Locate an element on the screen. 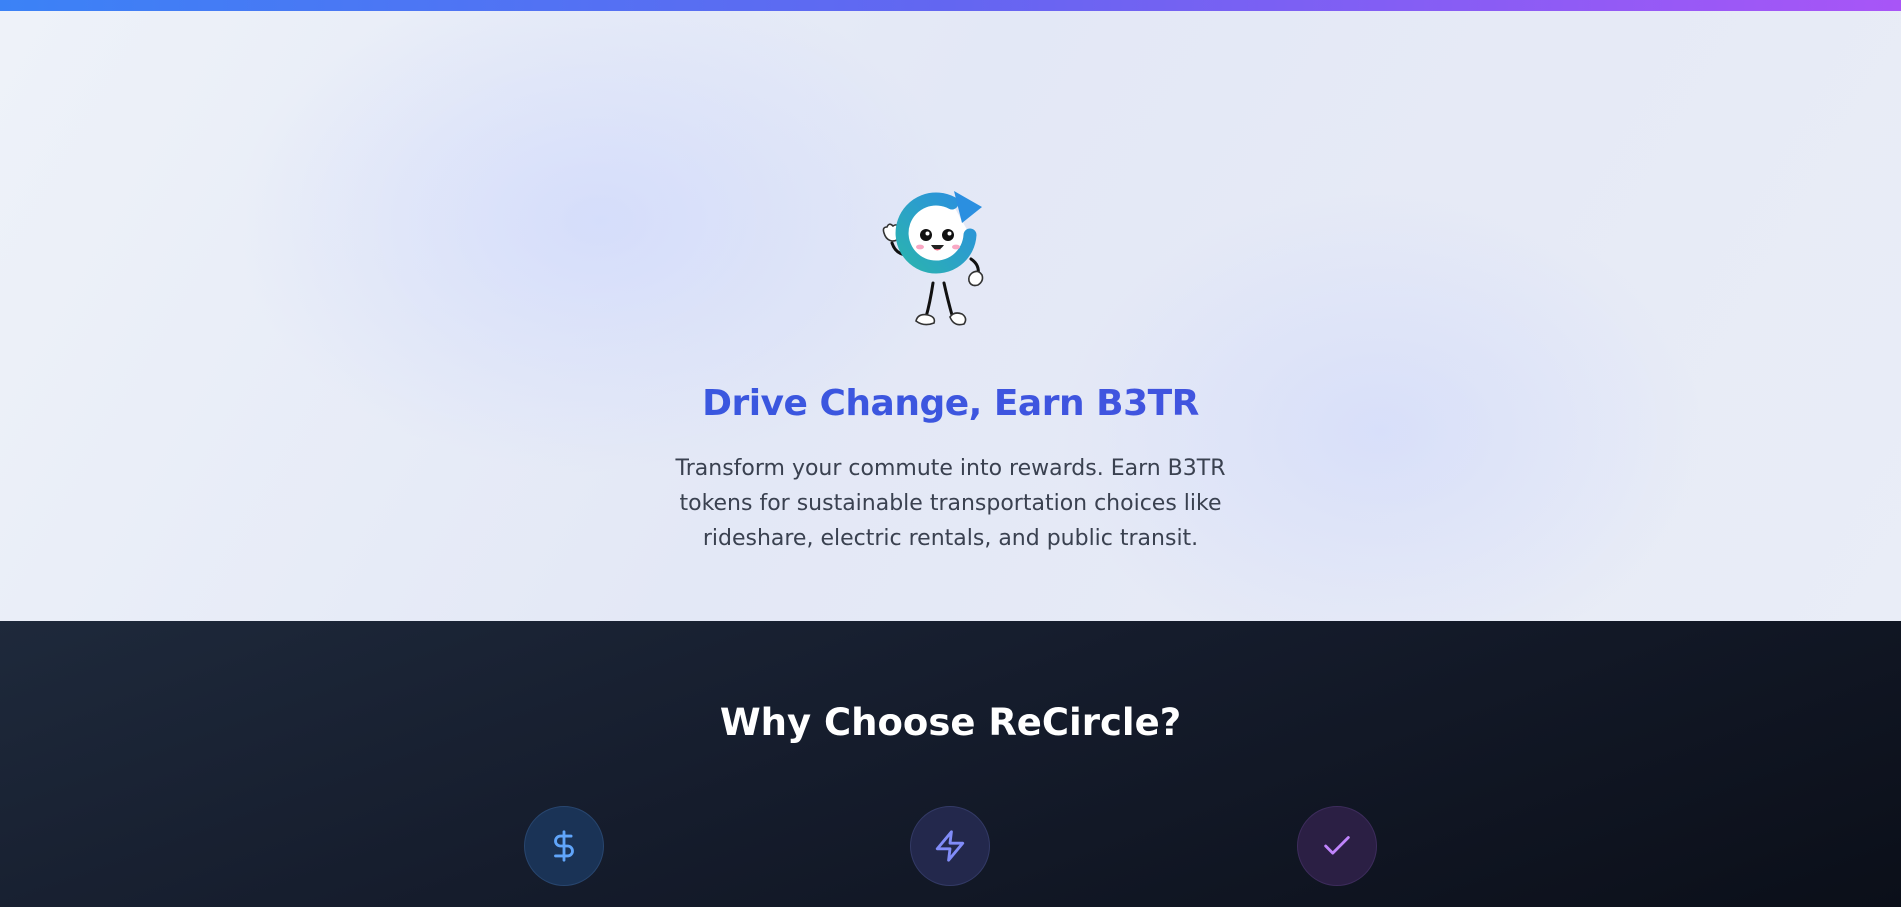 This screenshot has width=1901, height=907. feature-speed-badge is located at coordinates (950, 846).